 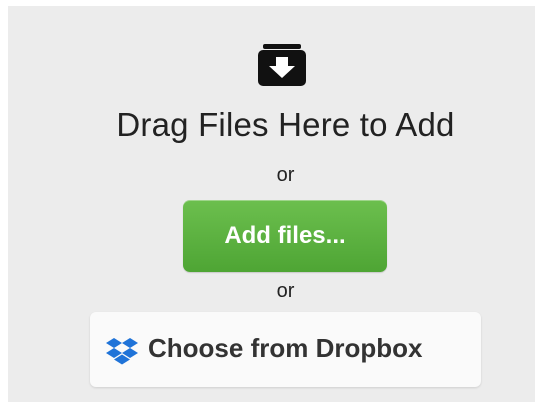 What do you see at coordinates (285, 175) in the screenshot?
I see `or-separator-1: or` at bounding box center [285, 175].